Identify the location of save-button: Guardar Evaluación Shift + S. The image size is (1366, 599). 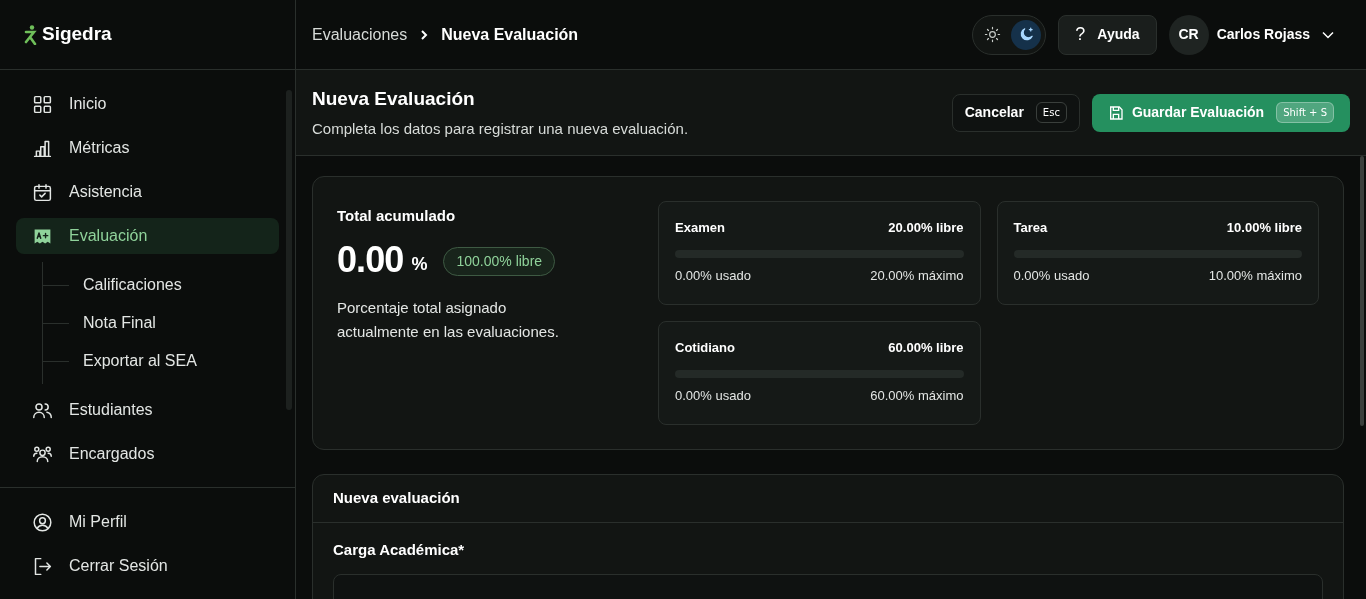
(1220, 112).